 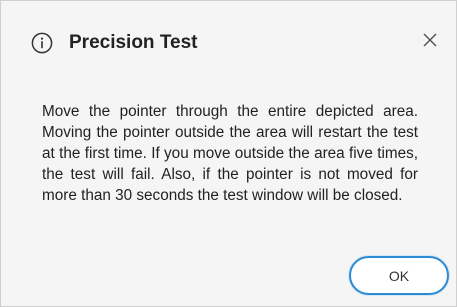 What do you see at coordinates (42, 43) in the screenshot?
I see `info-icon` at bounding box center [42, 43].